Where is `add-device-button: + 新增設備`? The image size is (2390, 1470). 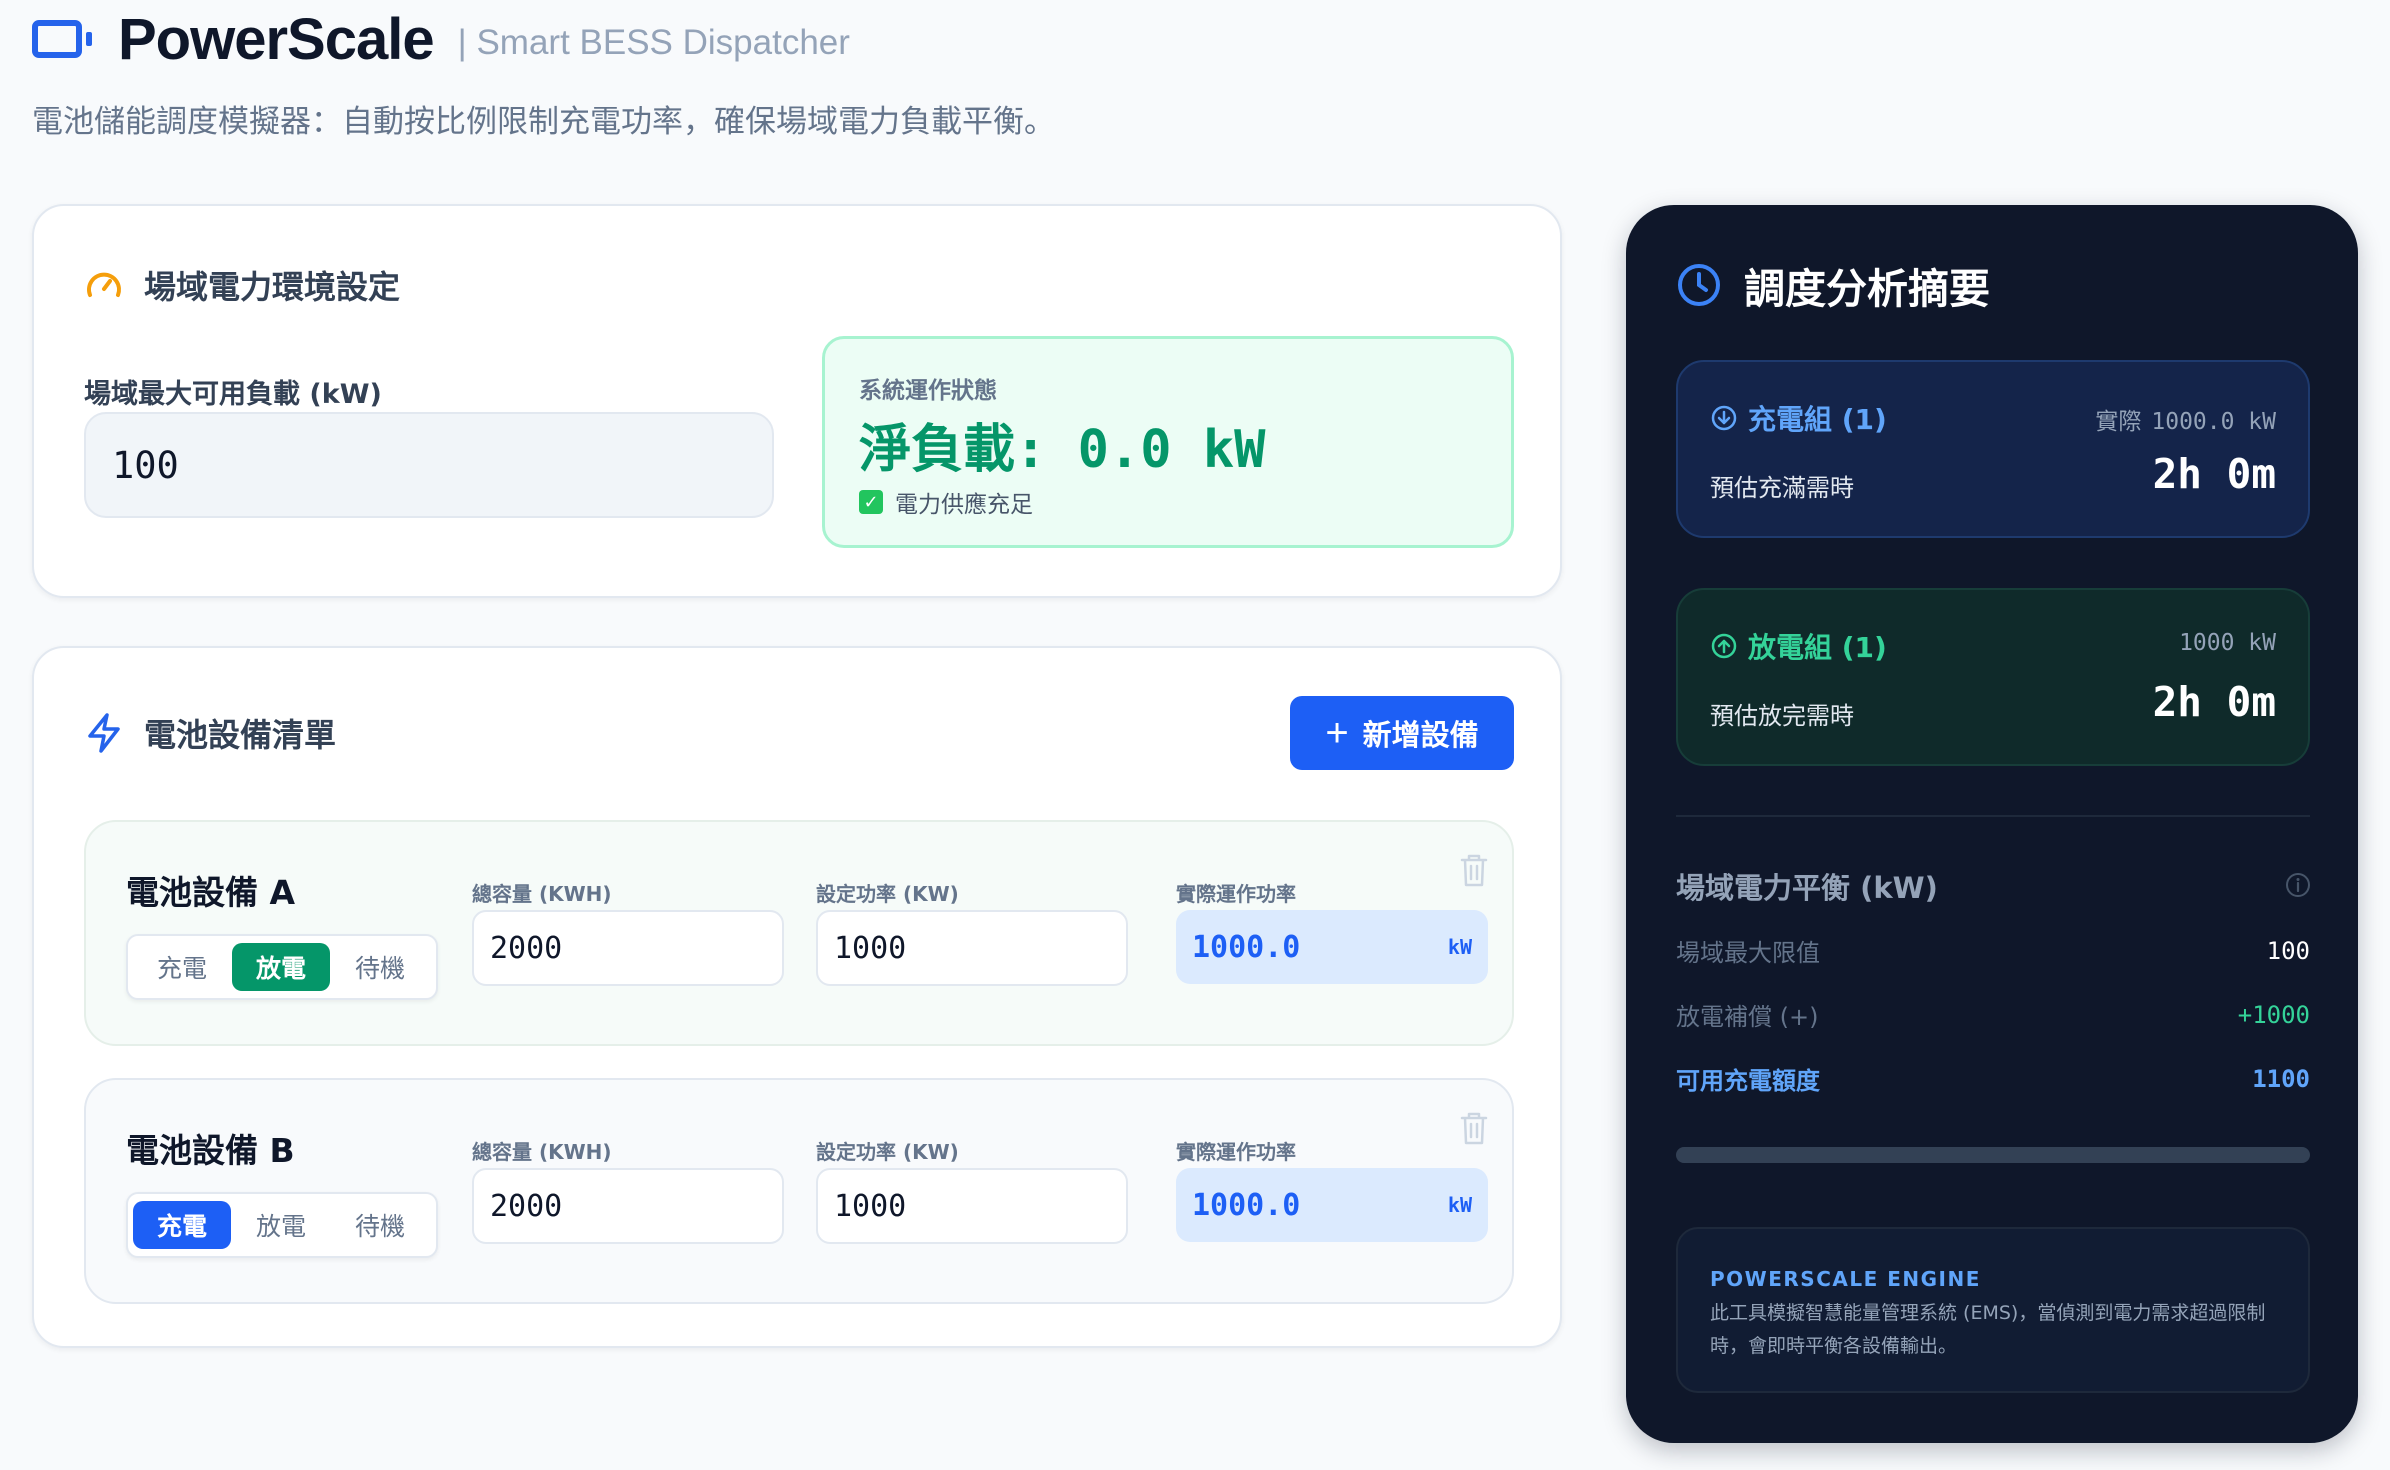
add-device-button: + 新增設備 is located at coordinates (1402, 733).